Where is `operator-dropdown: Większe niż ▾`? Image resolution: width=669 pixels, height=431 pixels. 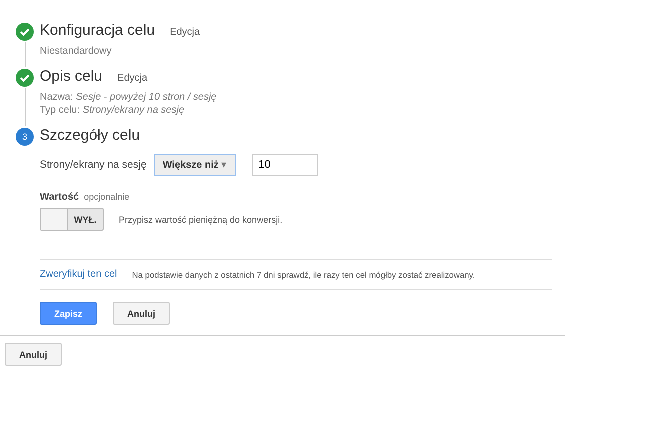
operator-dropdown: Większe niż ▾ is located at coordinates (195, 165).